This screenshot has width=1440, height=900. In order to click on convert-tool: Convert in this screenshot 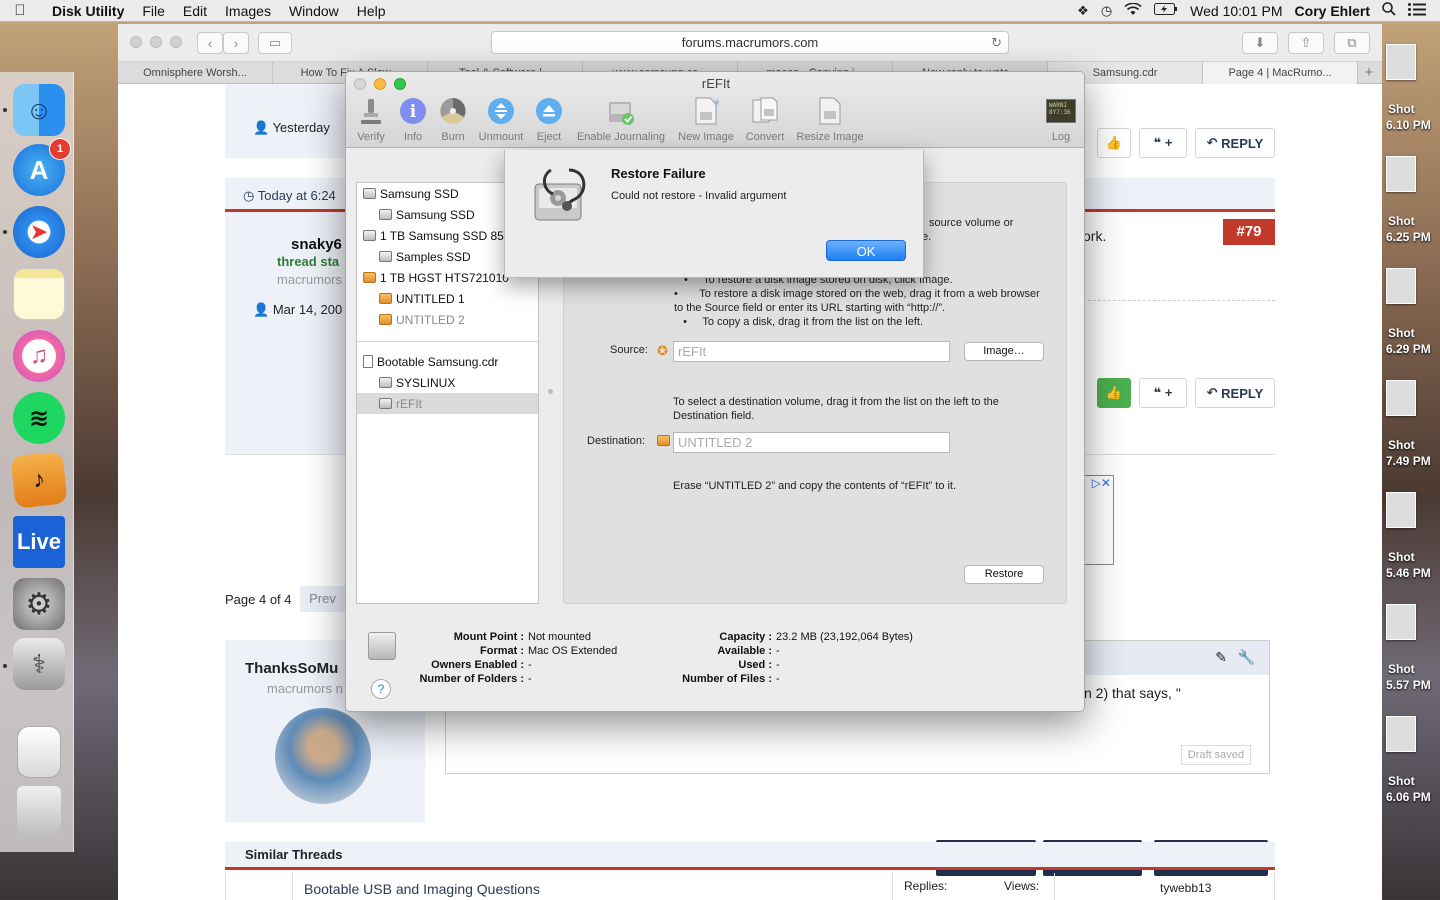, I will do `click(765, 119)`.